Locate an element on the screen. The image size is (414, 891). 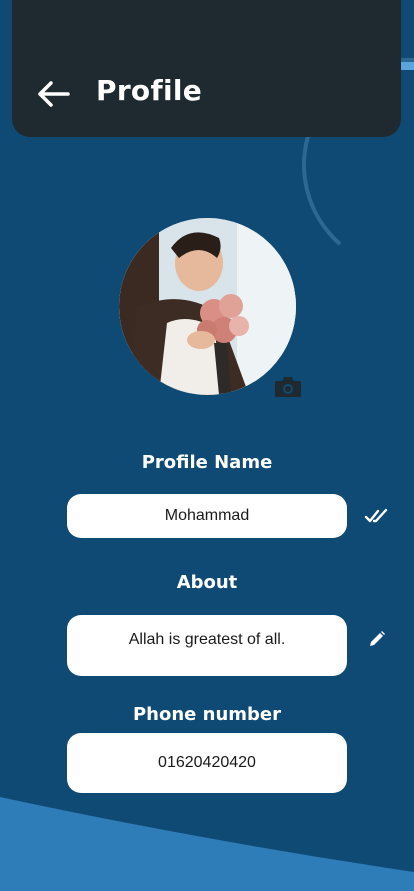
page-title: Profile is located at coordinates (149, 90).